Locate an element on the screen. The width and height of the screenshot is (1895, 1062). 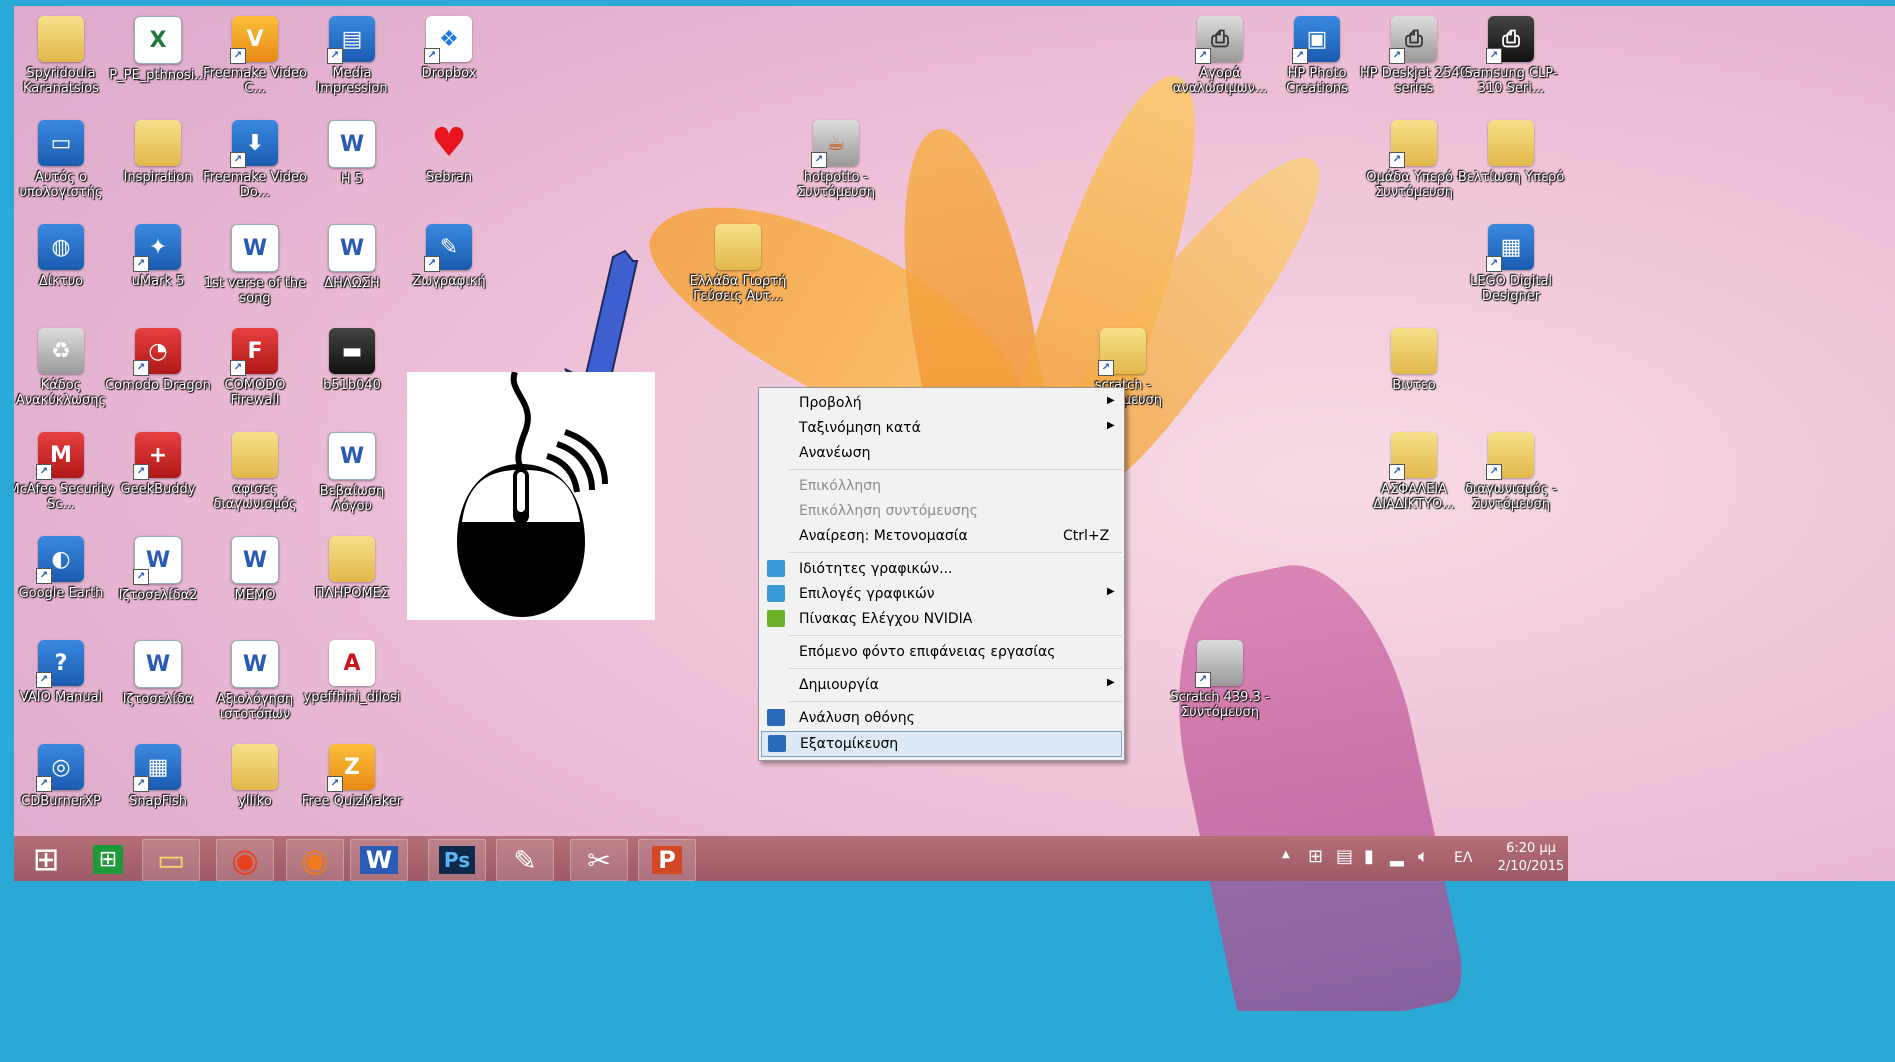
desktop-icon: ↗ Scratch 439.3 - Συντόμευση is located at coordinates (1220, 679).